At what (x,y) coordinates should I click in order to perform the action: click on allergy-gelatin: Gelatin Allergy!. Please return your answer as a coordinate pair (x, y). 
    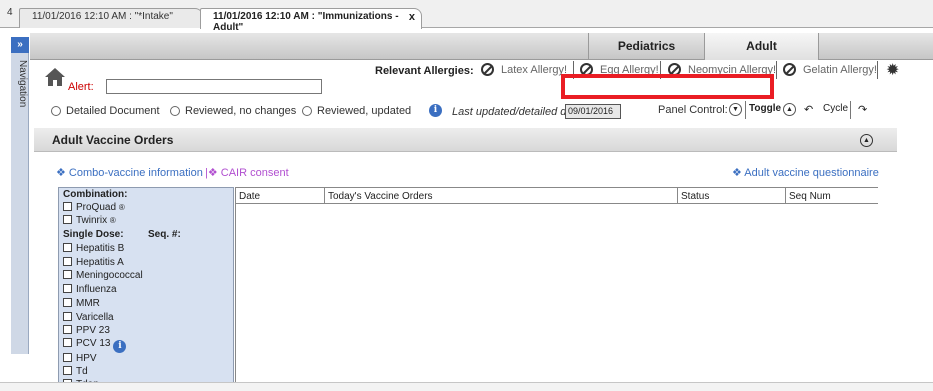
    Looking at the image, I should click on (829, 71).